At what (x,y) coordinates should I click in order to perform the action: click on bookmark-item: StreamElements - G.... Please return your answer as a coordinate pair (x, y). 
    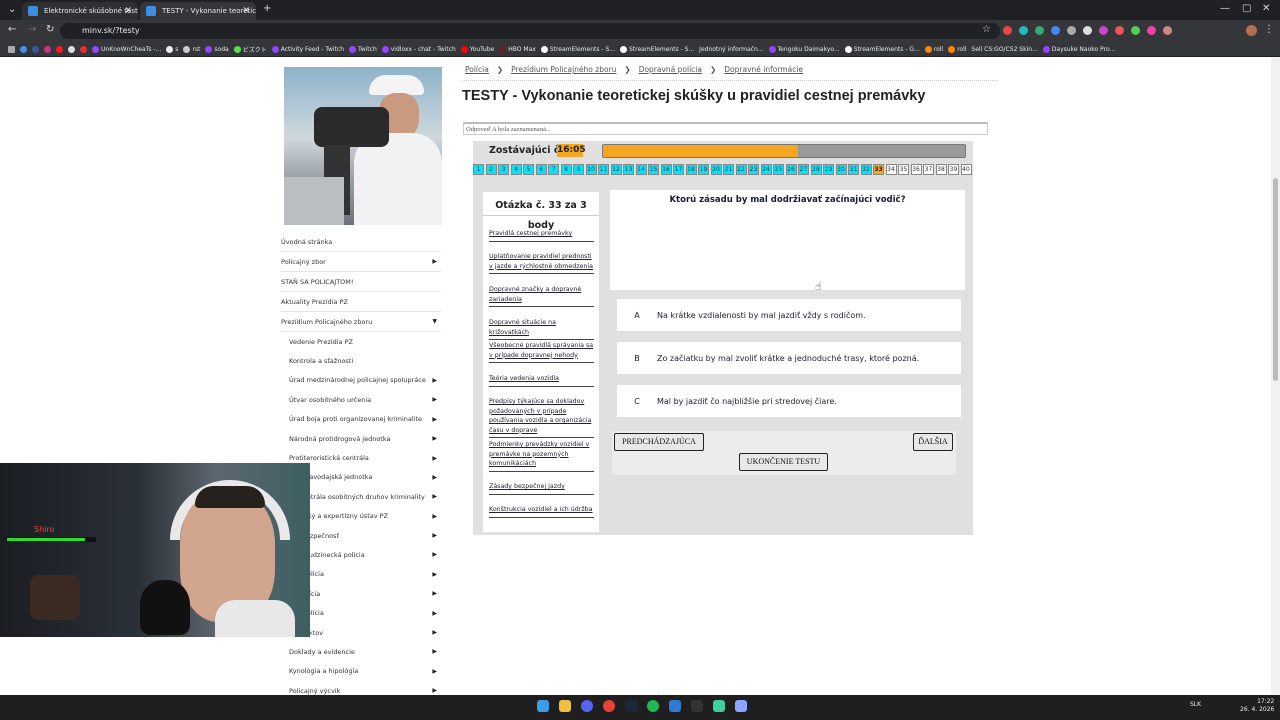
    Looking at the image, I should click on (882, 49).